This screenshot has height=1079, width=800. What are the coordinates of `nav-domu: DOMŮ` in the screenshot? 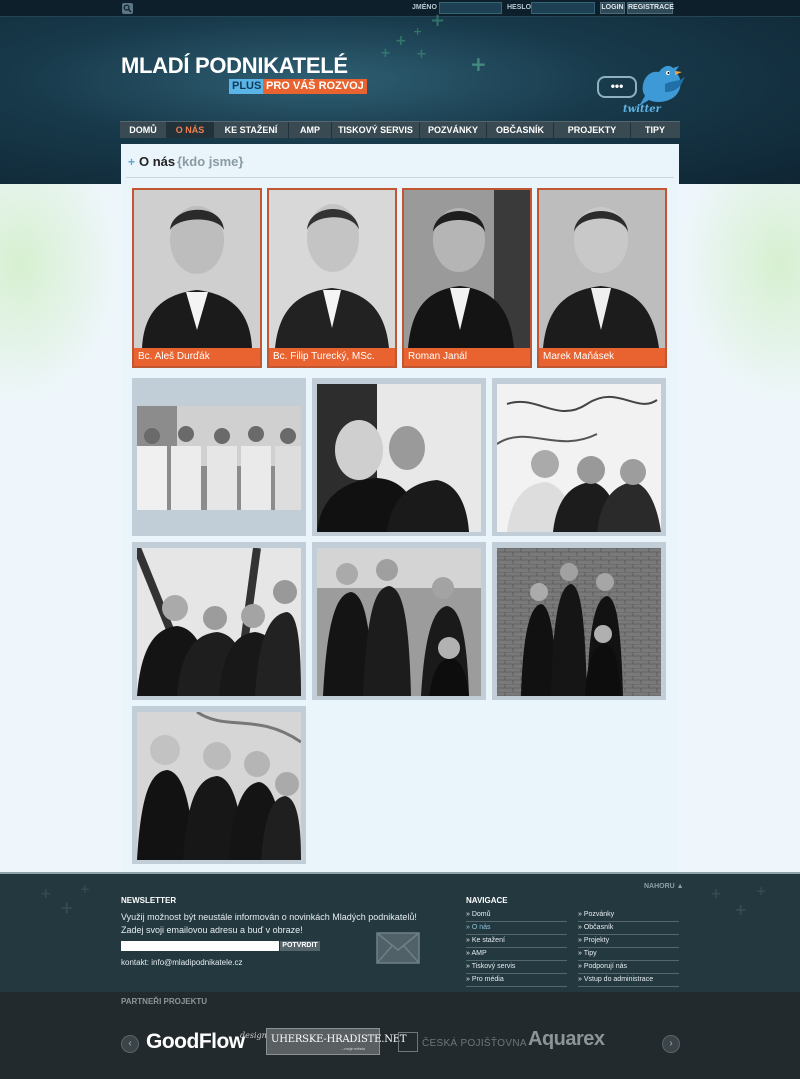 It's located at (143, 130).